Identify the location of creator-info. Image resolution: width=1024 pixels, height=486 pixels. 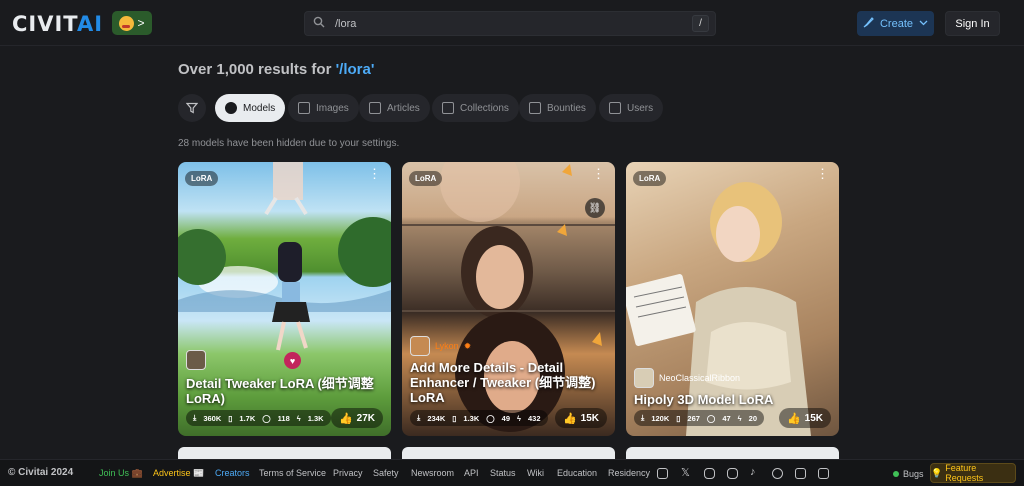
(198, 360).